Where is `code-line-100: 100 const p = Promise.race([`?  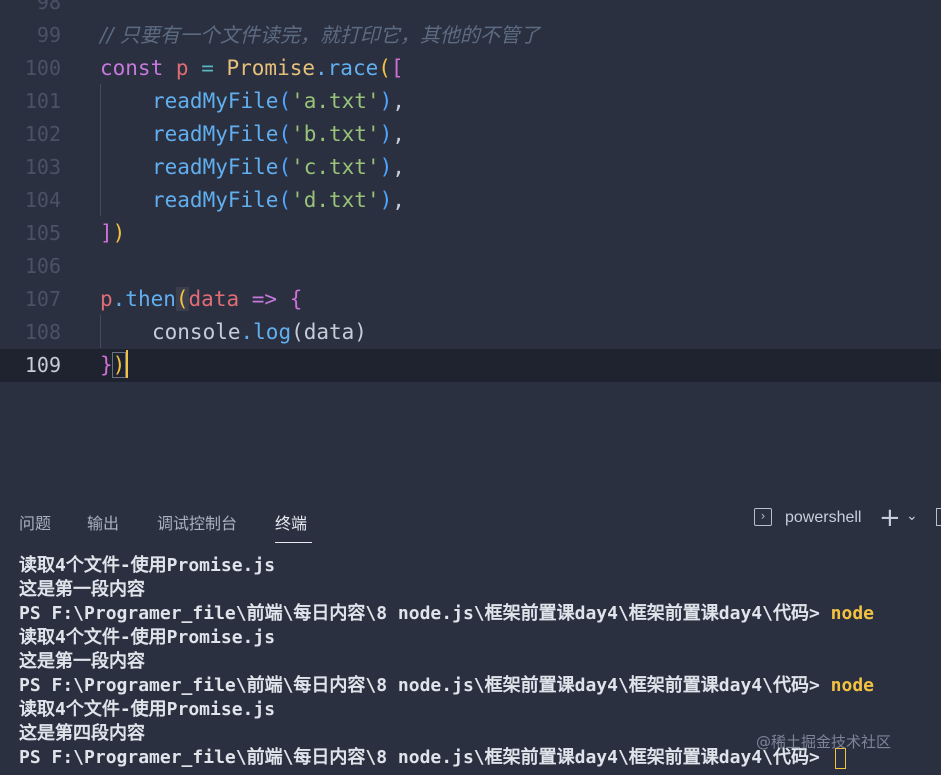
code-line-100: 100 const p = Promise.race([ is located at coordinates (470, 68).